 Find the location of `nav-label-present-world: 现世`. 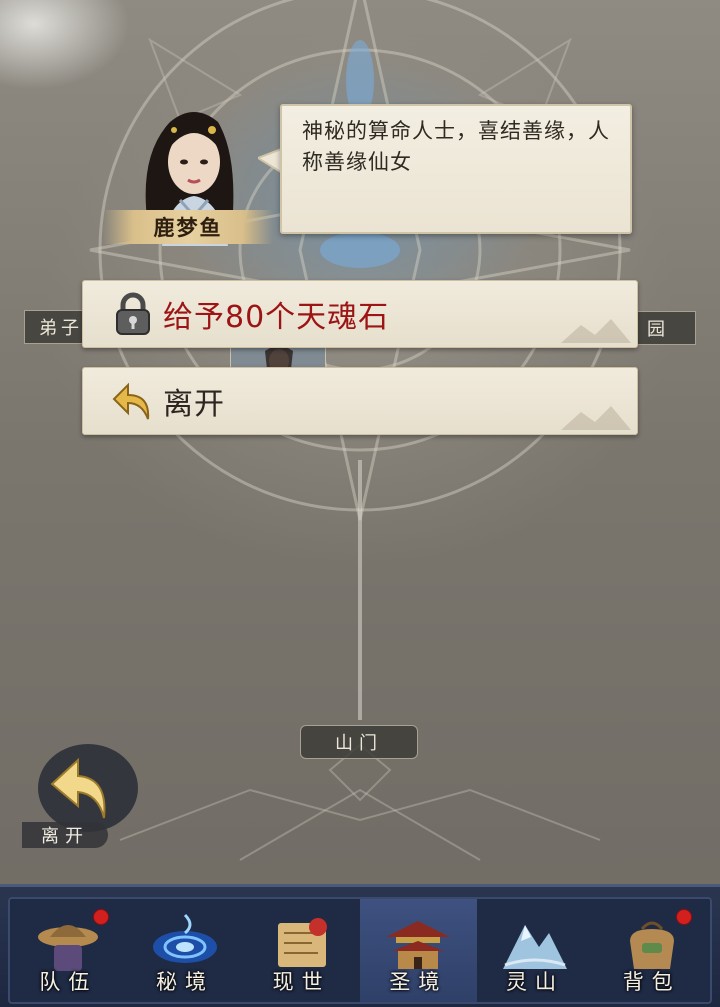

nav-label-present-world: 现世 is located at coordinates (301, 982).